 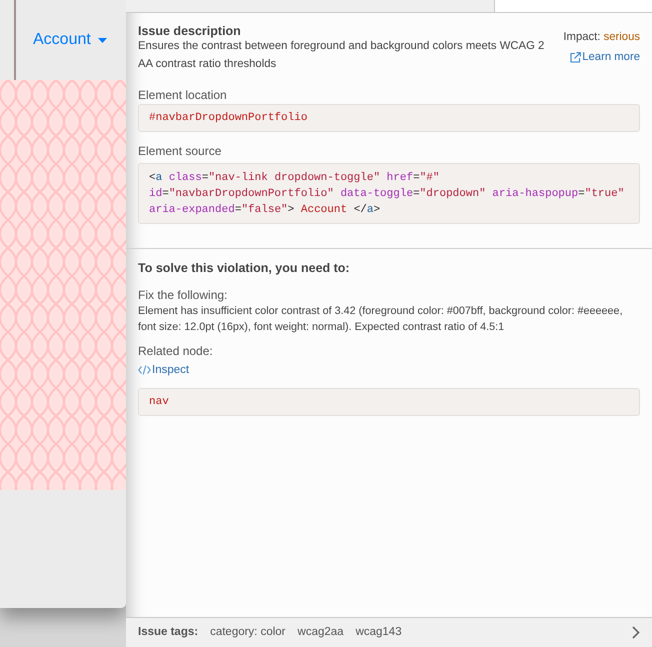 What do you see at coordinates (176, 351) in the screenshot?
I see `field-label: Related node:` at bounding box center [176, 351].